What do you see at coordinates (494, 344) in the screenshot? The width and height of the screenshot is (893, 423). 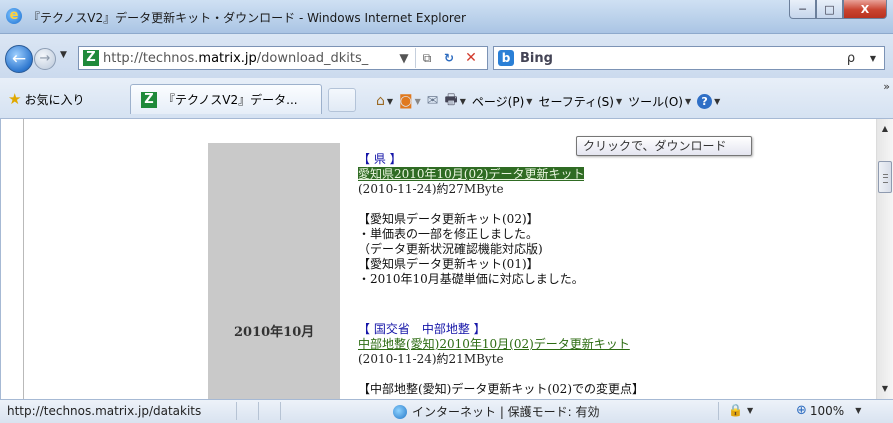 I see `download-link: 中部地整(愛知)2010年10月(02)データ更新キット` at bounding box center [494, 344].